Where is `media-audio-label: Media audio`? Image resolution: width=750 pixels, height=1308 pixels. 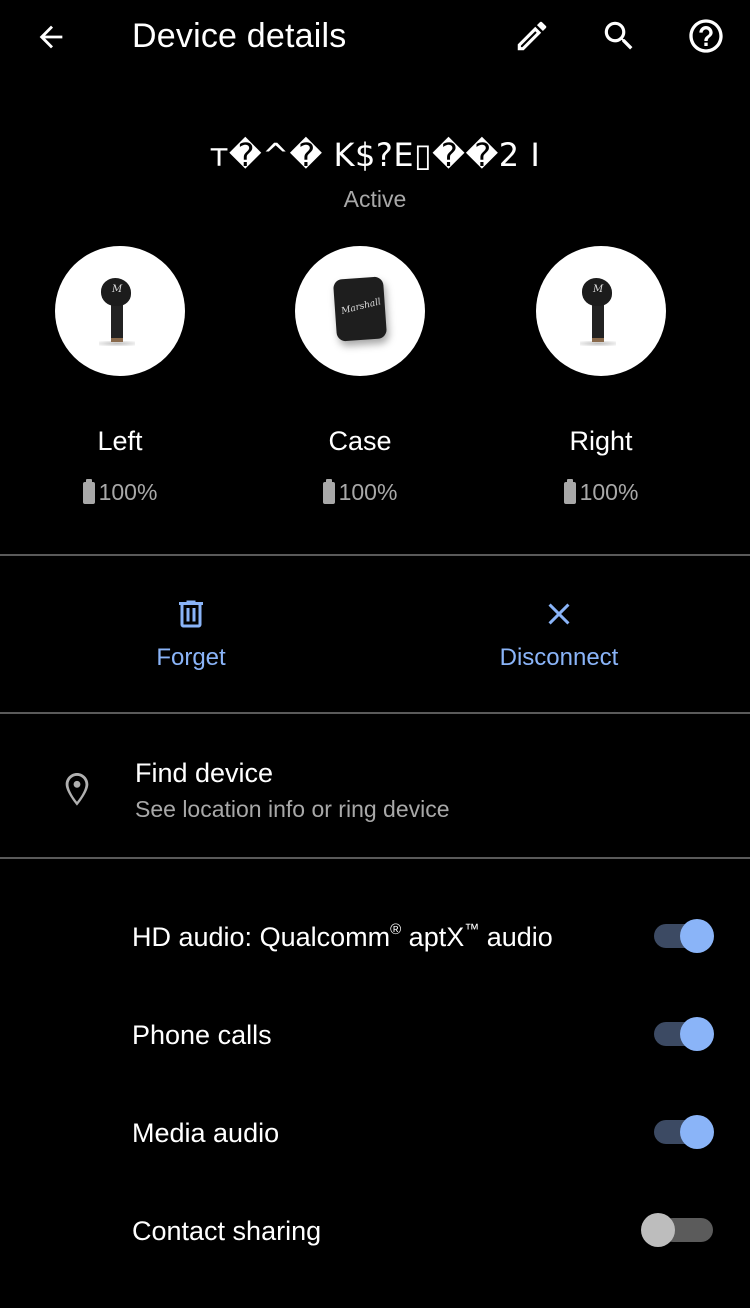 media-audio-label: Media audio is located at coordinates (206, 1133).